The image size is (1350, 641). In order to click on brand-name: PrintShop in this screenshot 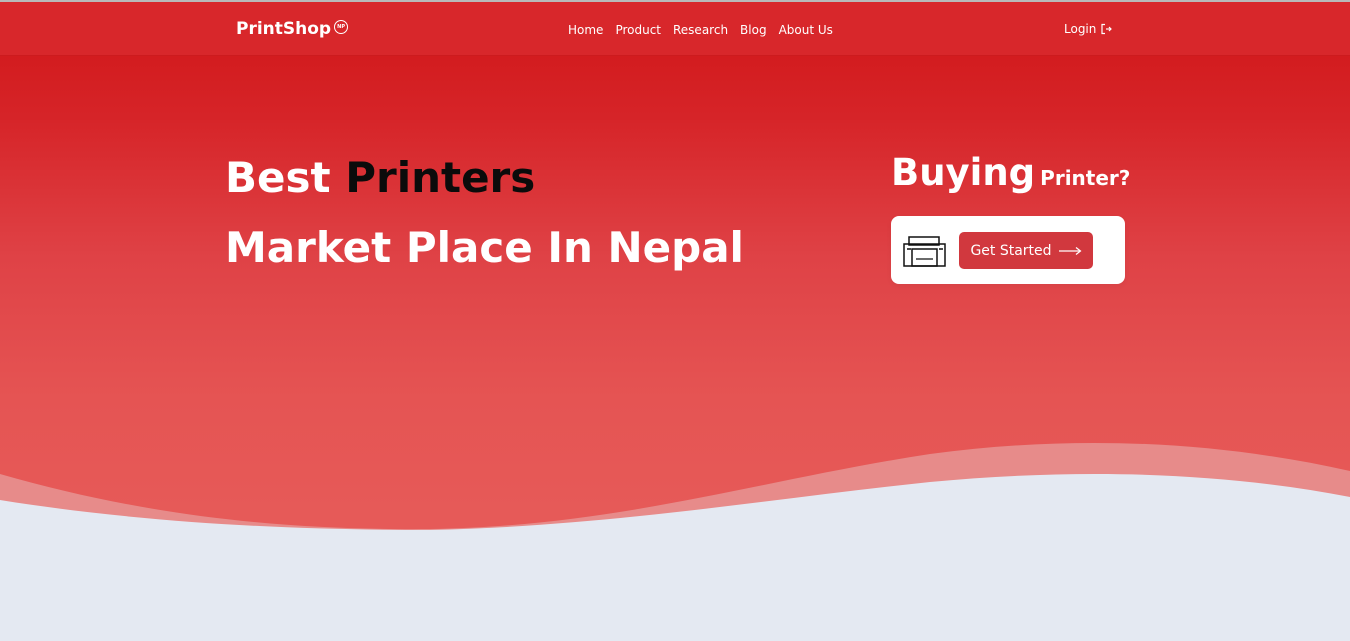, I will do `click(284, 29)`.